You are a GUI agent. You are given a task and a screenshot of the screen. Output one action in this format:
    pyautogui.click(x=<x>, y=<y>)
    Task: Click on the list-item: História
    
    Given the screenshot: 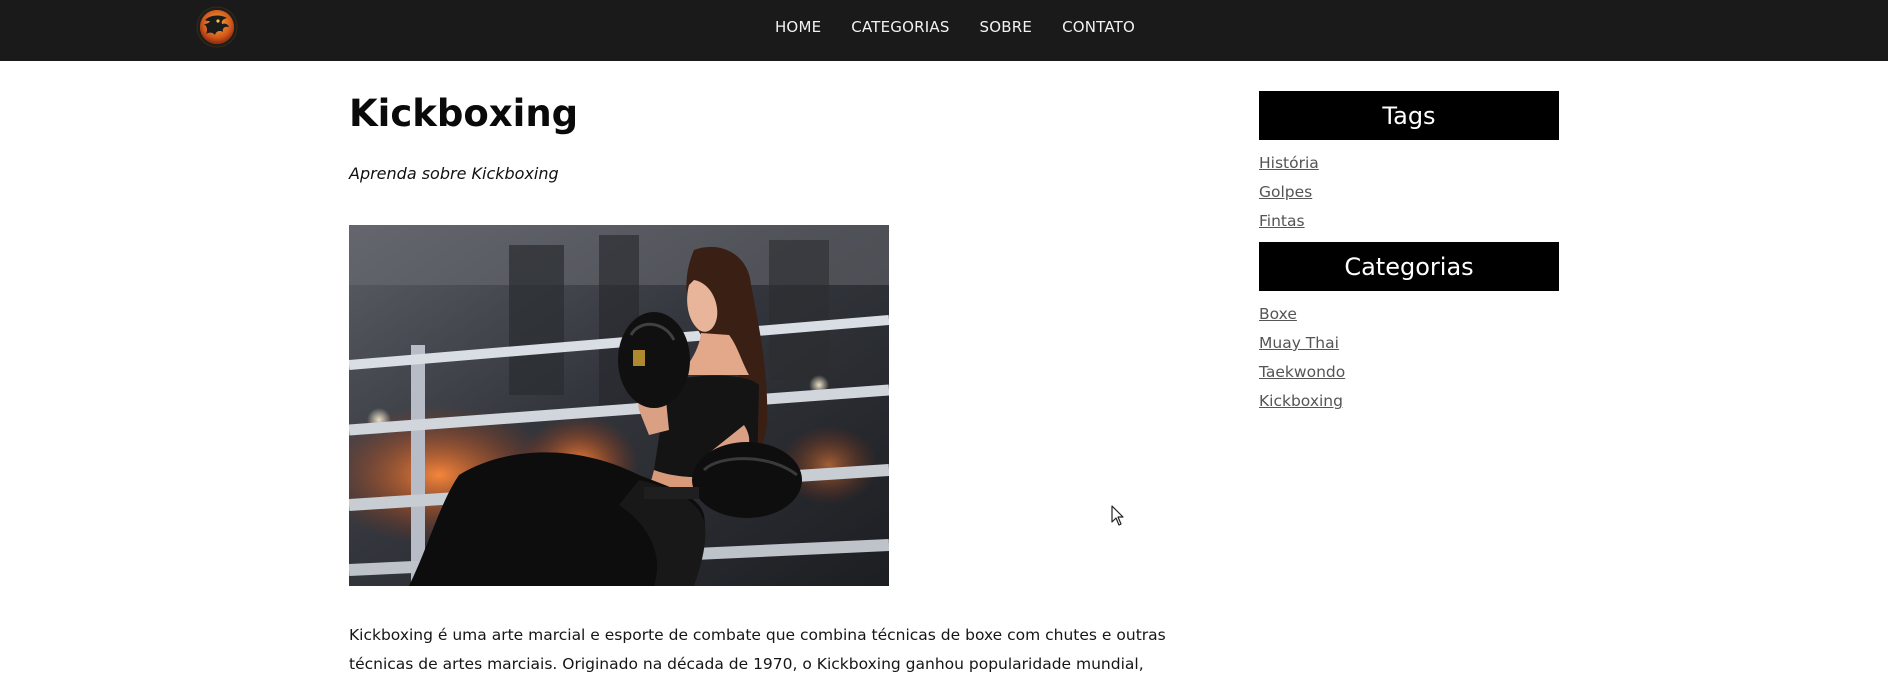 What is the action you would take?
    pyautogui.click(x=1409, y=162)
    